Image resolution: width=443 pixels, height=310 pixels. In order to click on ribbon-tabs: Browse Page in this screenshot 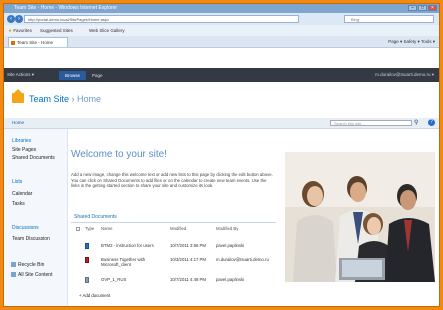, I will do `click(84, 75)`.